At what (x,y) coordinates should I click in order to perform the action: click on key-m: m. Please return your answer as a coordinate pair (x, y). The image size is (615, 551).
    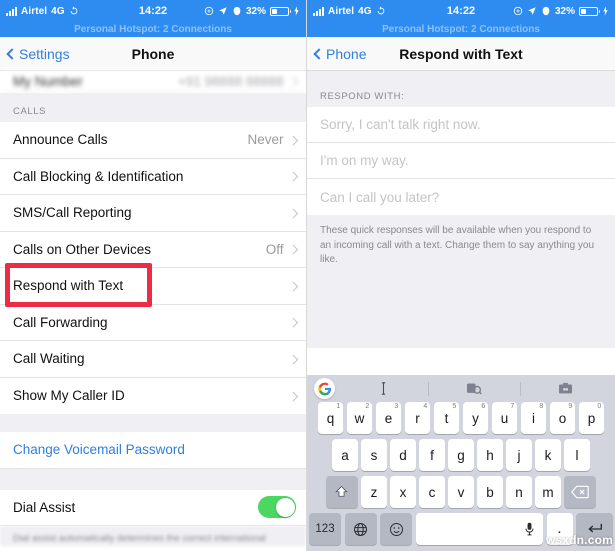
    Looking at the image, I should click on (548, 492).